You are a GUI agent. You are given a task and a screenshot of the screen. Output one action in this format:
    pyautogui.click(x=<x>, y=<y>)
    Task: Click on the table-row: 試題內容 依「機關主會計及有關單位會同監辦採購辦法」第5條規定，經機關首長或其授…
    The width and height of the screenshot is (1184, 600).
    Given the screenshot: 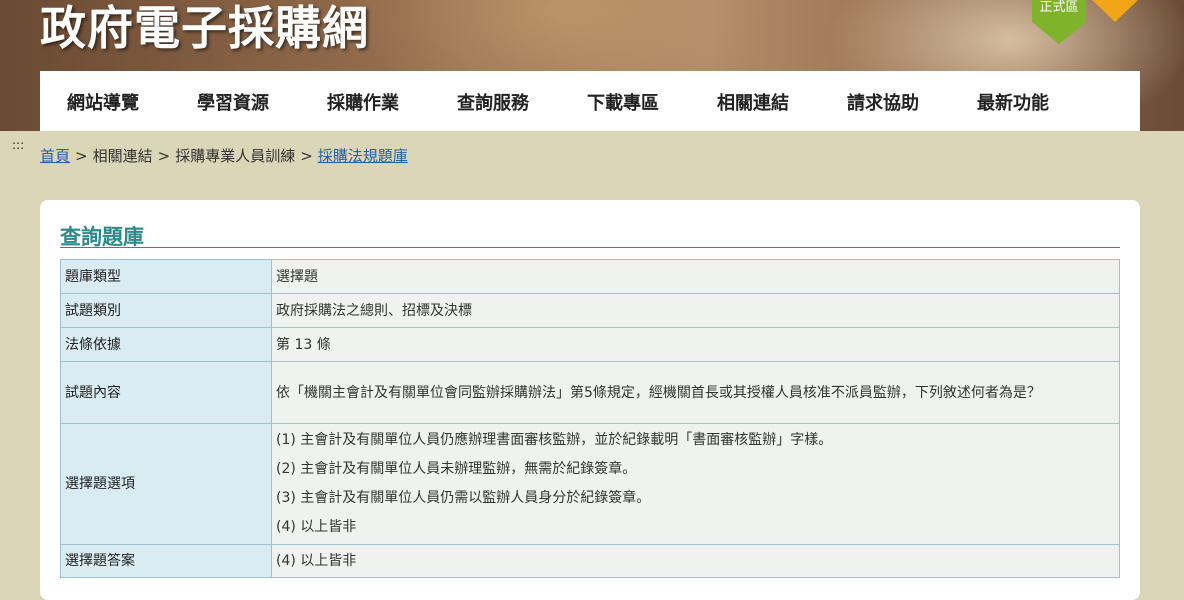 What is the action you would take?
    pyautogui.click(x=590, y=392)
    